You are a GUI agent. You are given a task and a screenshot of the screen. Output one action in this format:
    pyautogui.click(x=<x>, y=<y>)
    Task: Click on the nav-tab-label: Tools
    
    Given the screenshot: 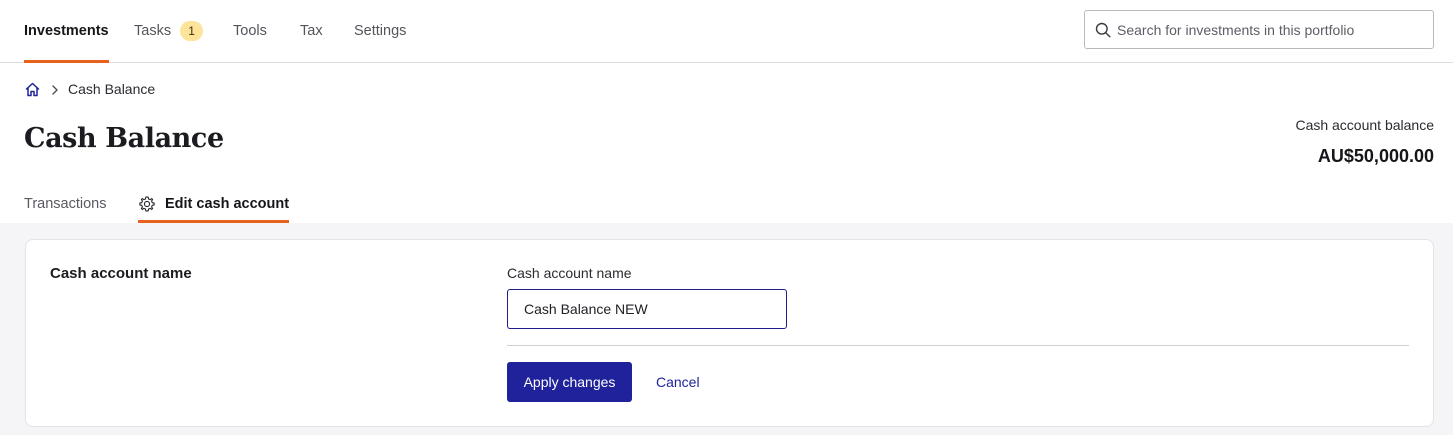 What is the action you would take?
    pyautogui.click(x=250, y=31)
    